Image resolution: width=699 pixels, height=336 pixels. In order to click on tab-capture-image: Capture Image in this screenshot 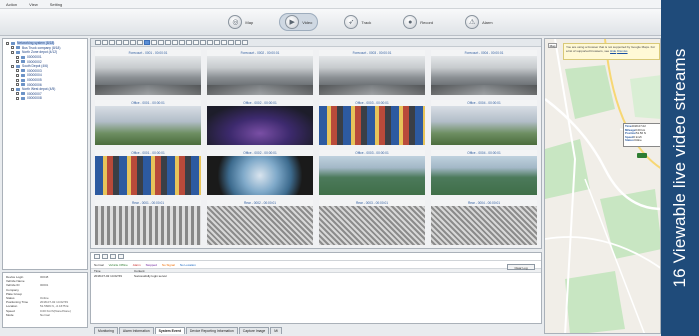, I will do `click(254, 330)`.